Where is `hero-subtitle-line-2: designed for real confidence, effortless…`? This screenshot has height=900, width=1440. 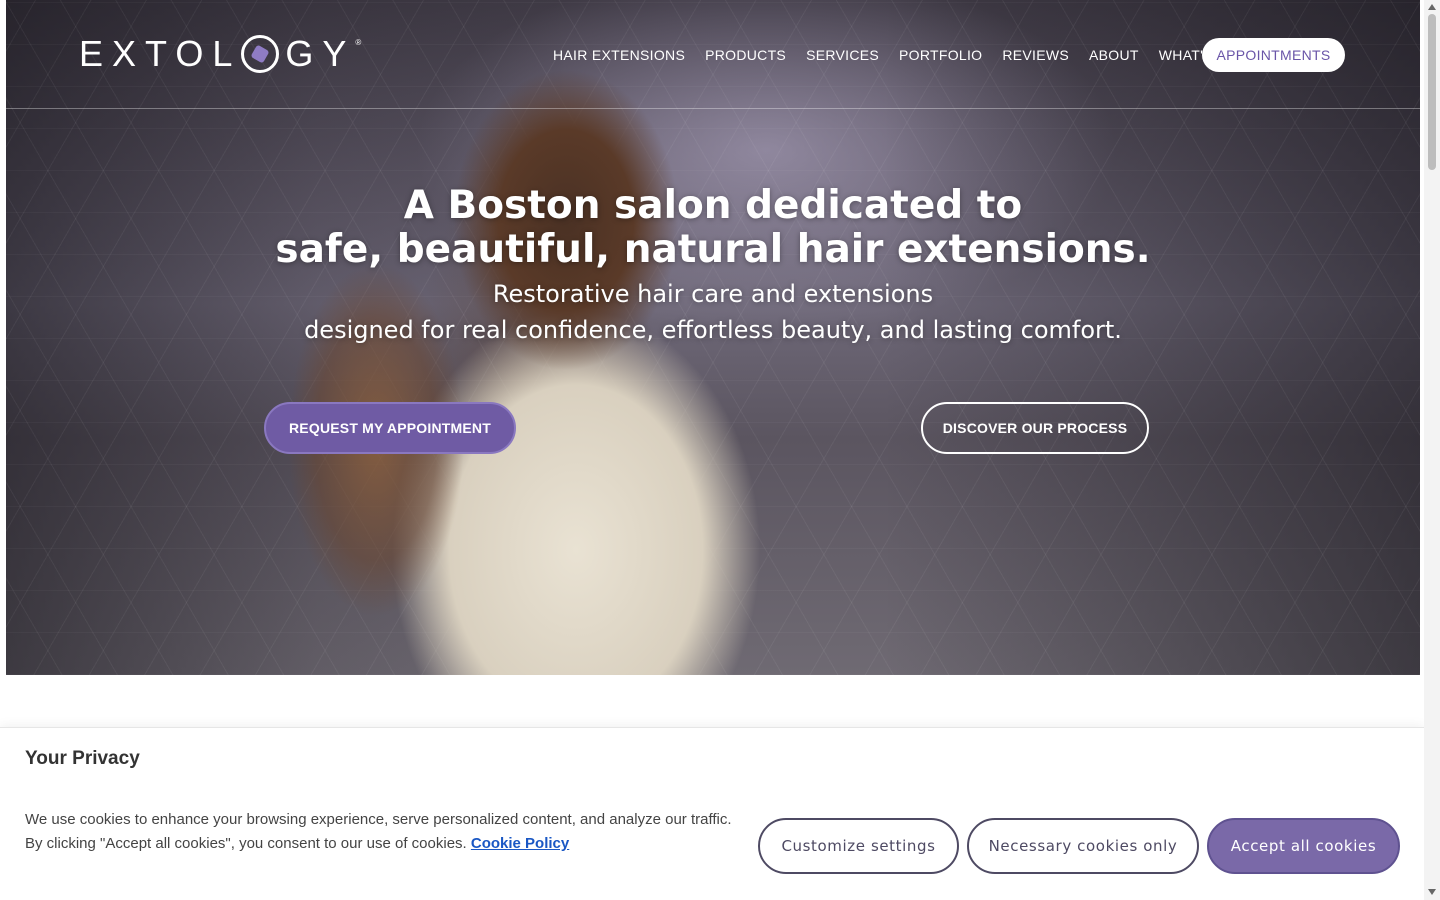 hero-subtitle-line-2: designed for real confidence, effortless… is located at coordinates (713, 330).